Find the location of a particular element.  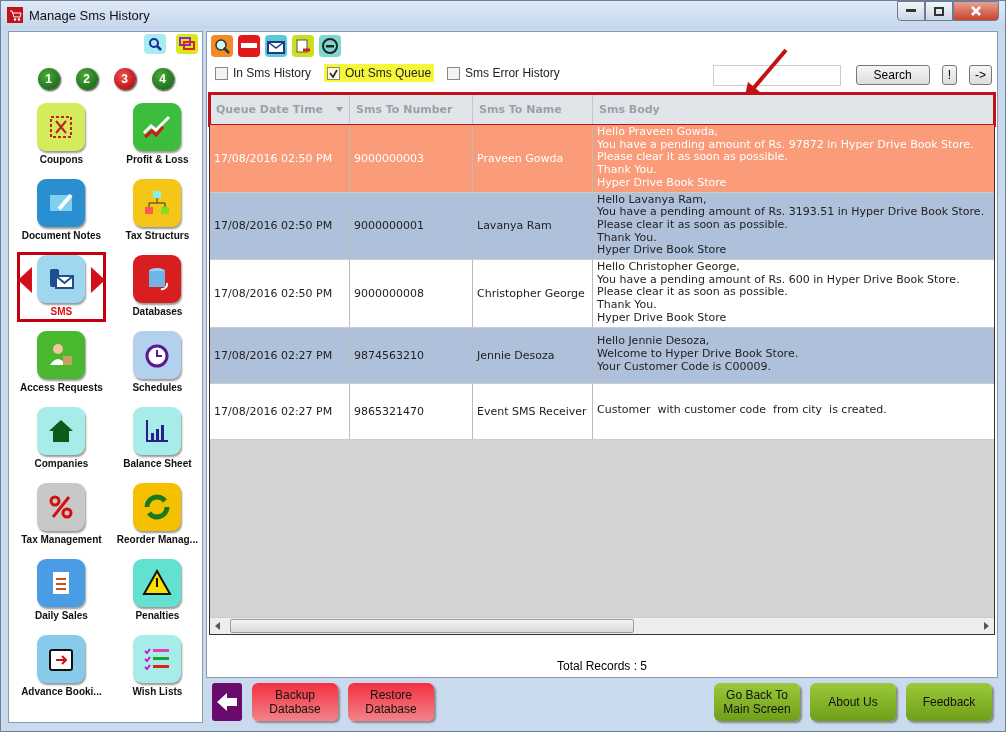

table-cell: 9865321470 is located at coordinates (411, 411).